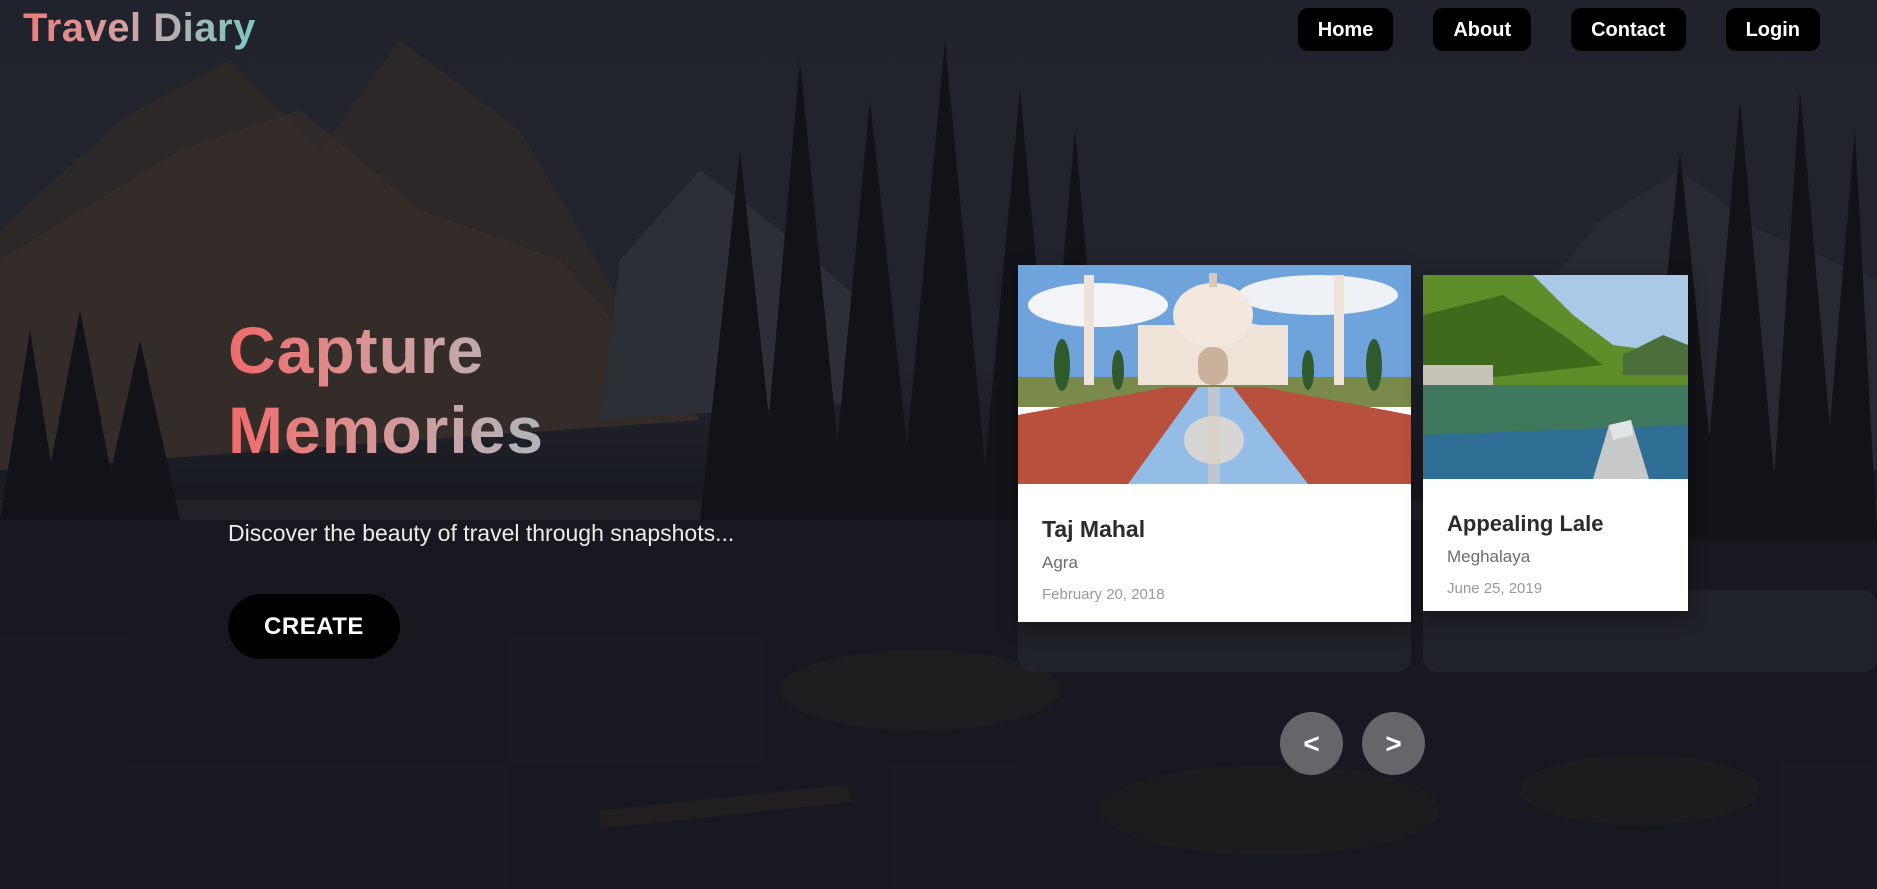 The image size is (1877, 889). What do you see at coordinates (1103, 594) in the screenshot?
I see `card-date: February 20, 2018` at bounding box center [1103, 594].